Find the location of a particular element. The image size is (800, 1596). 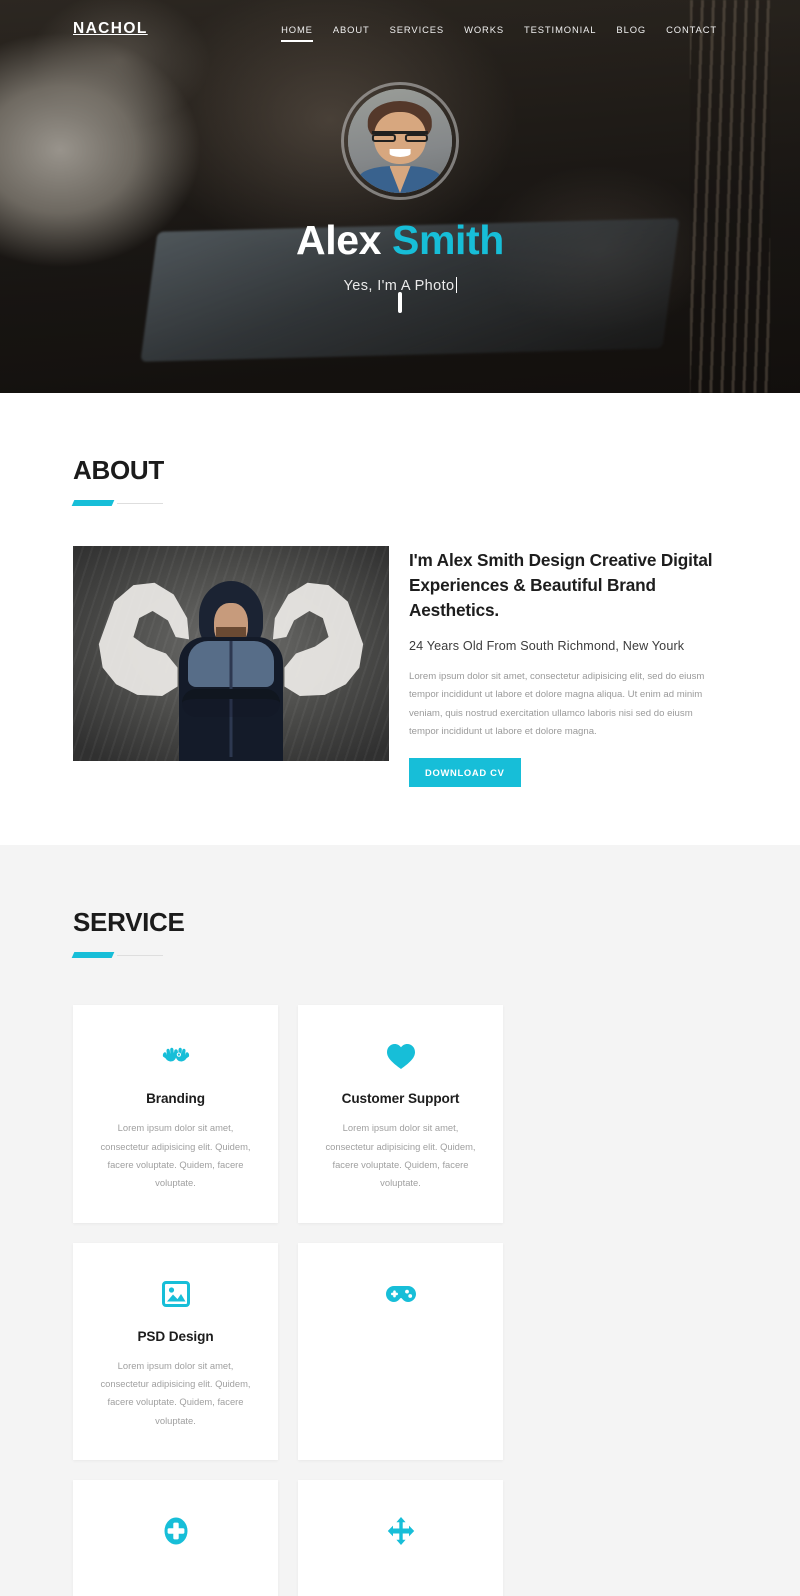

about-image-person is located at coordinates (231, 671).